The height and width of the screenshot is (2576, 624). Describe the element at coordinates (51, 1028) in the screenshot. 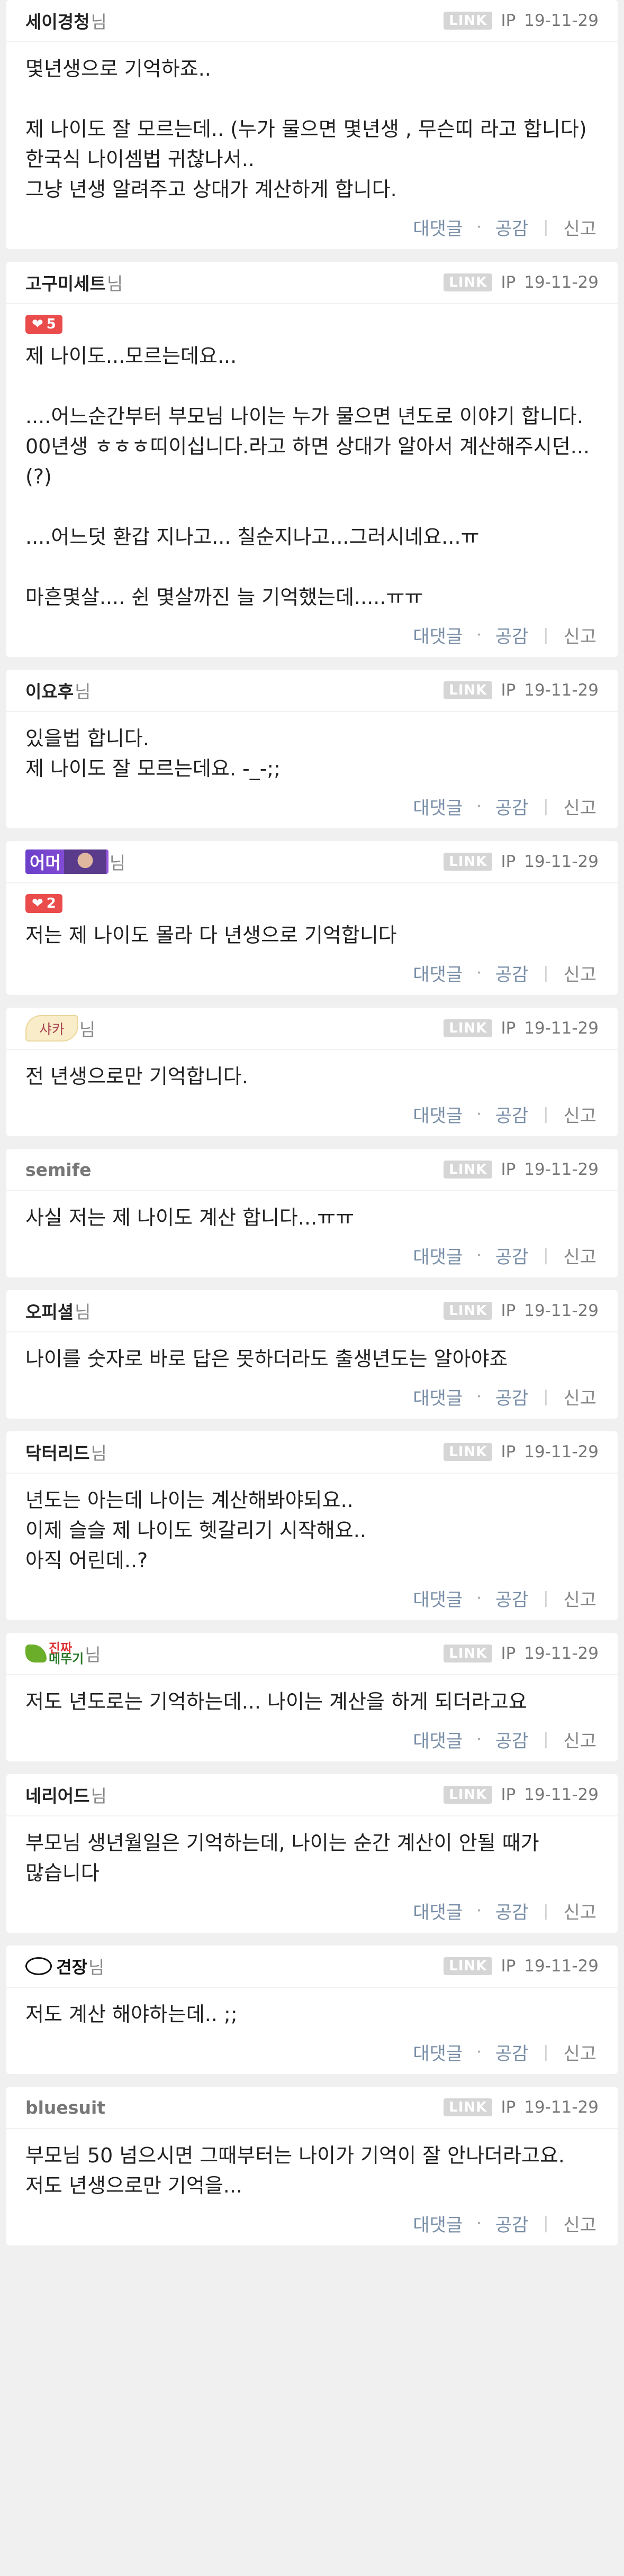

I see `nickname-image: 샤카` at that location.